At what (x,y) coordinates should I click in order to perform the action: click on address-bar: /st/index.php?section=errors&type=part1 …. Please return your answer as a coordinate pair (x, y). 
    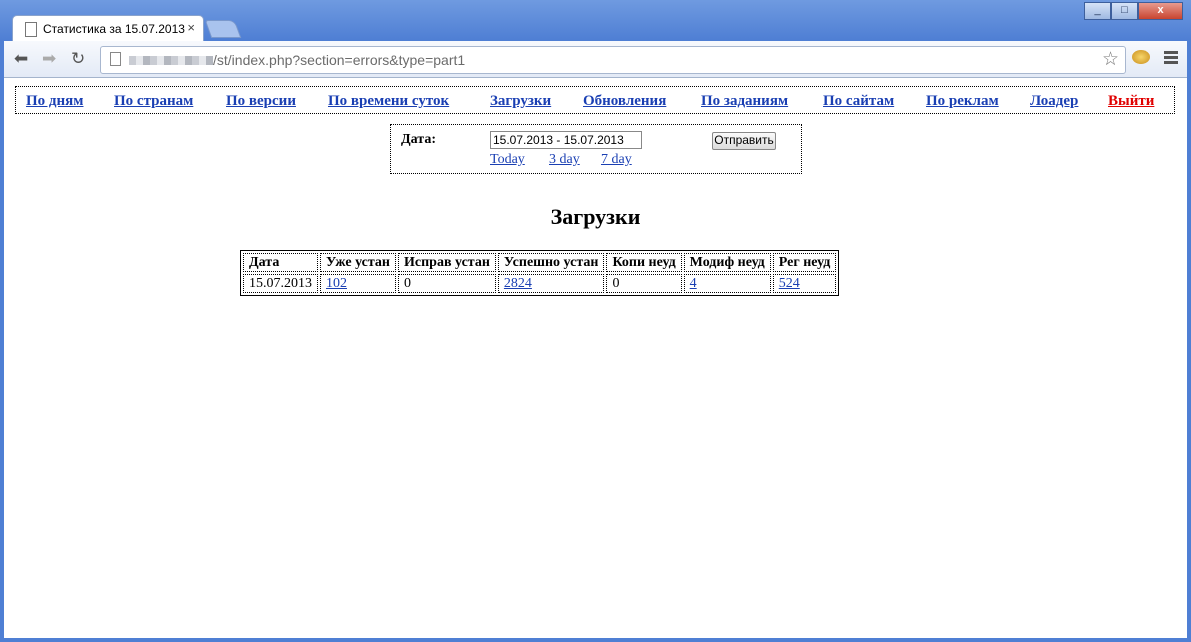
    Looking at the image, I should click on (613, 60).